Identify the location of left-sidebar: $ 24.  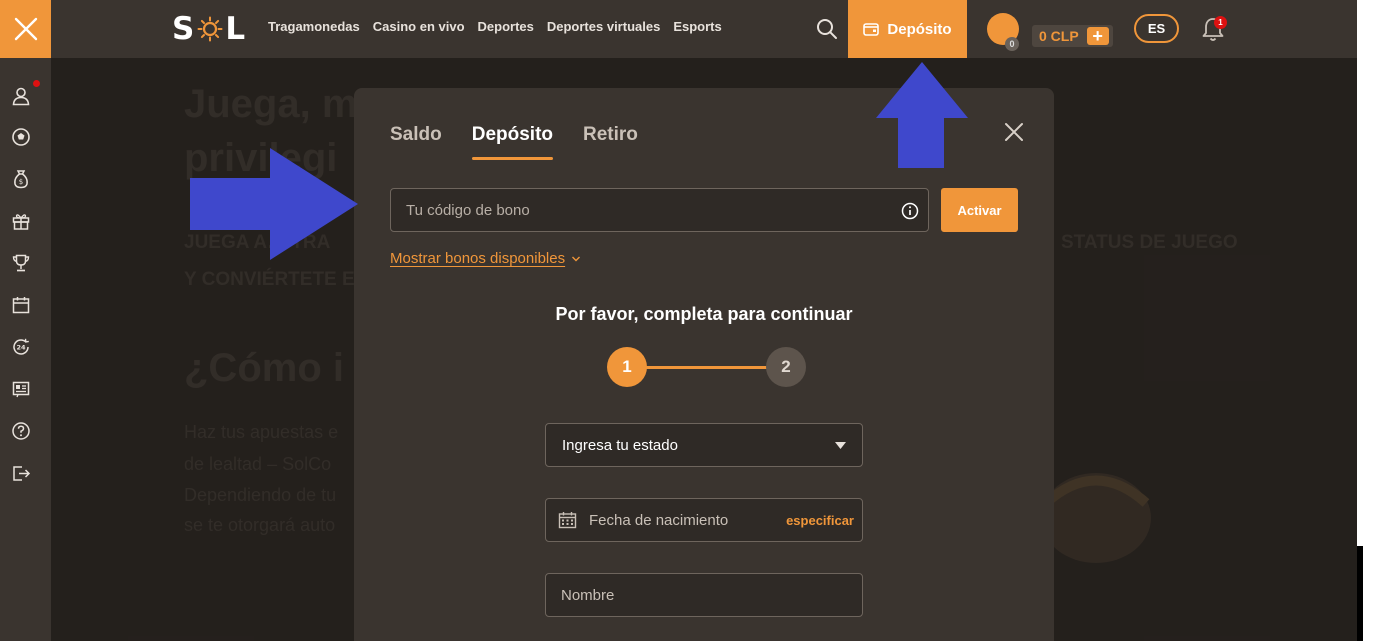
(25, 349).